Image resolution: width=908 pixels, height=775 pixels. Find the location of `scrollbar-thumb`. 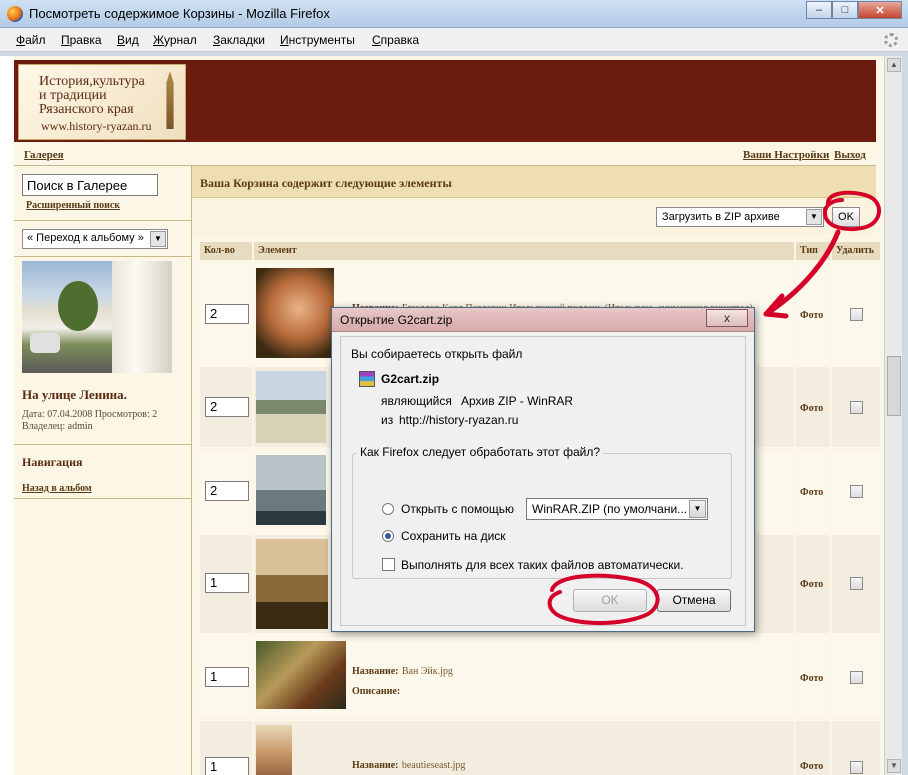

scrollbar-thumb is located at coordinates (894, 386).